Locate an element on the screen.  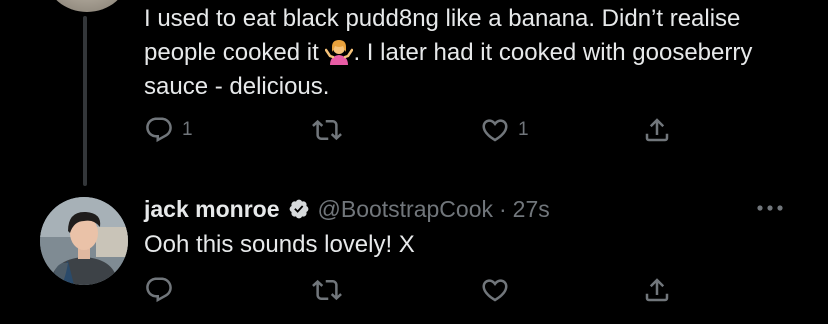
tweet-actions: 1 1 is located at coordinates (414, 130).